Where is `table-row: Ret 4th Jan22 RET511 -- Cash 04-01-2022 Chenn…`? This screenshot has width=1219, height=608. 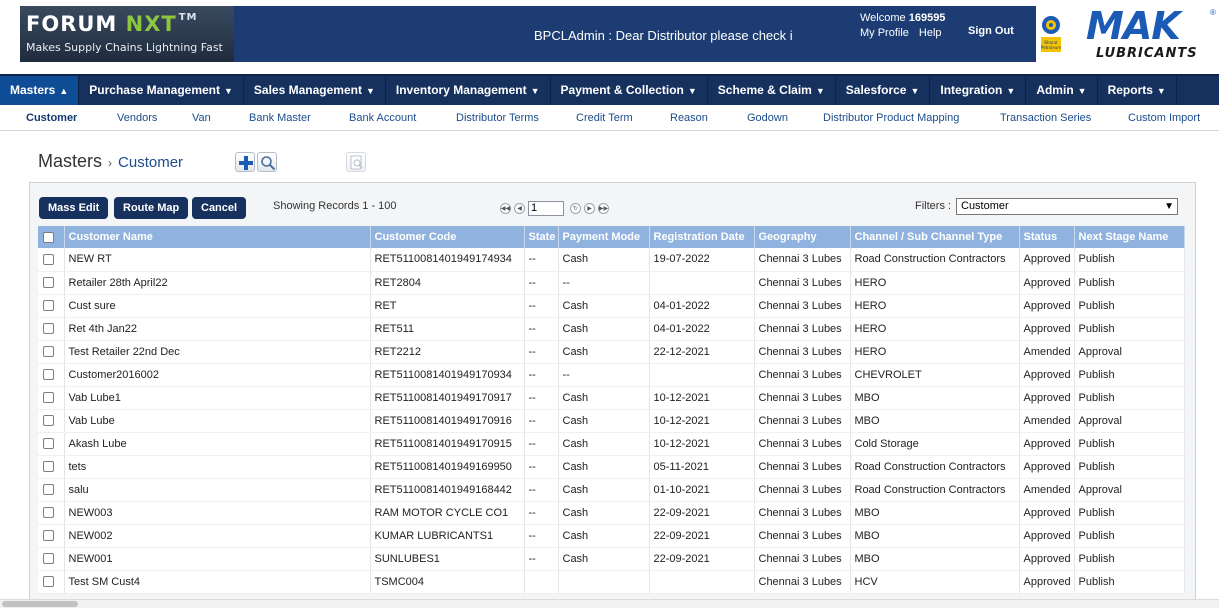
table-row: Ret 4th Jan22 RET511 -- Cash 04-01-2022 Chenn… is located at coordinates (611, 329).